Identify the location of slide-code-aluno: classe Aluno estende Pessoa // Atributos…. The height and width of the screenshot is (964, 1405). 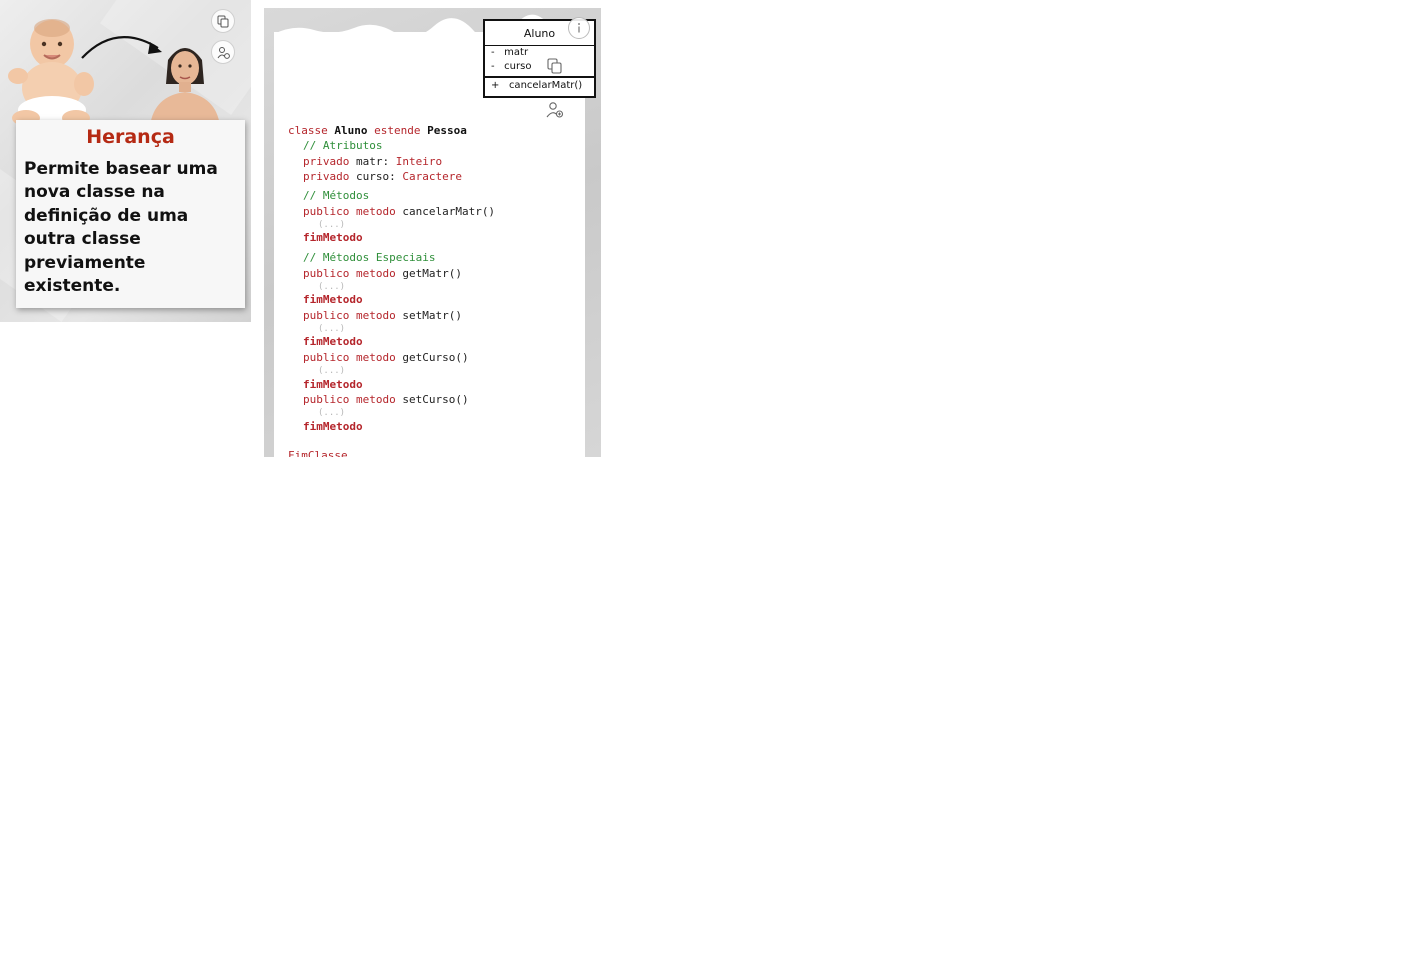
(432, 232).